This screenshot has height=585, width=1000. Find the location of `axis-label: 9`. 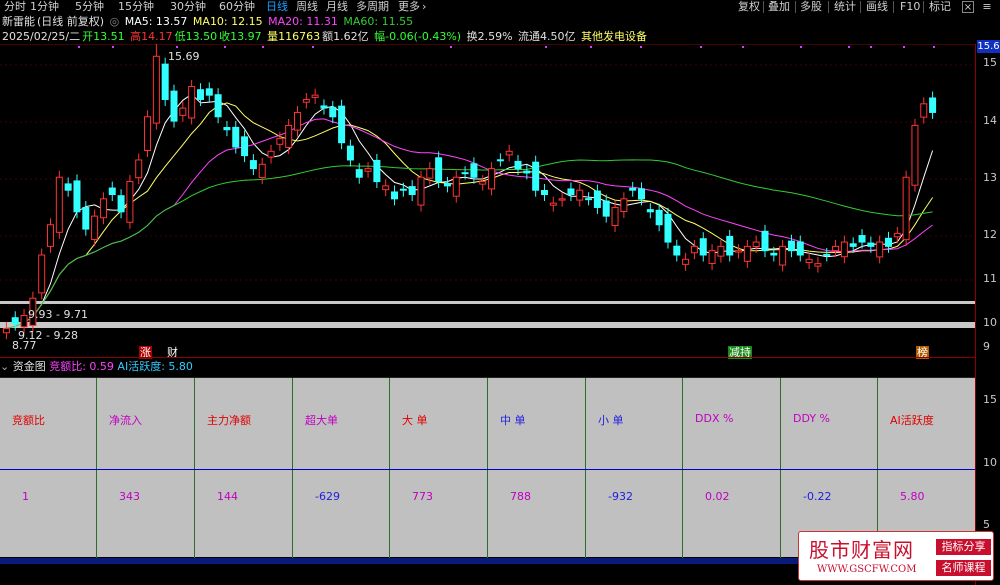

axis-label: 9 is located at coordinates (986, 346).